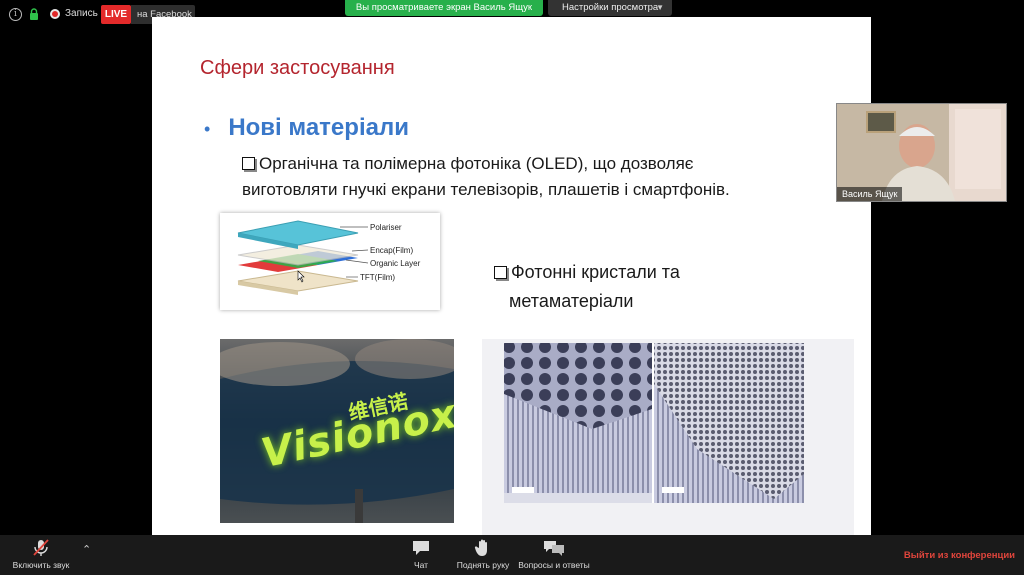  Describe the element at coordinates (86, 549) in the screenshot. I see `audio-options-chevron-icon: ⌃` at that location.